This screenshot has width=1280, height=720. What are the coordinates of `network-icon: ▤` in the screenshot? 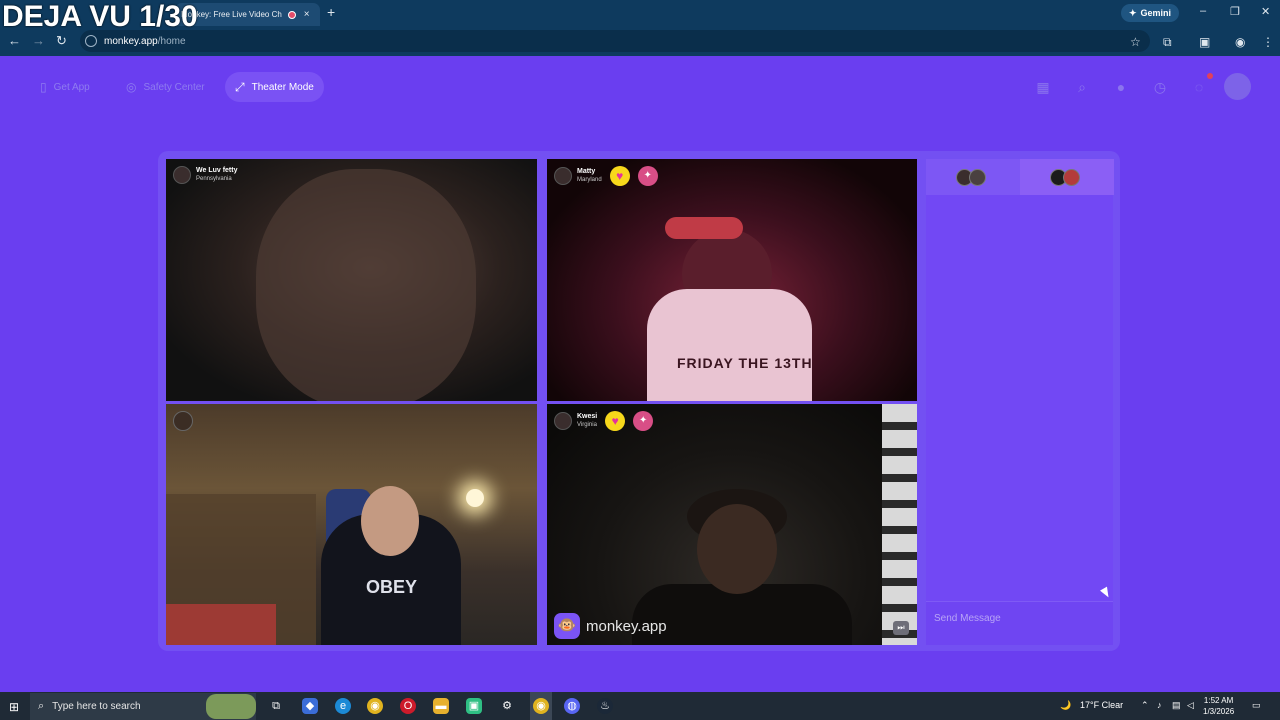 It's located at (1176, 705).